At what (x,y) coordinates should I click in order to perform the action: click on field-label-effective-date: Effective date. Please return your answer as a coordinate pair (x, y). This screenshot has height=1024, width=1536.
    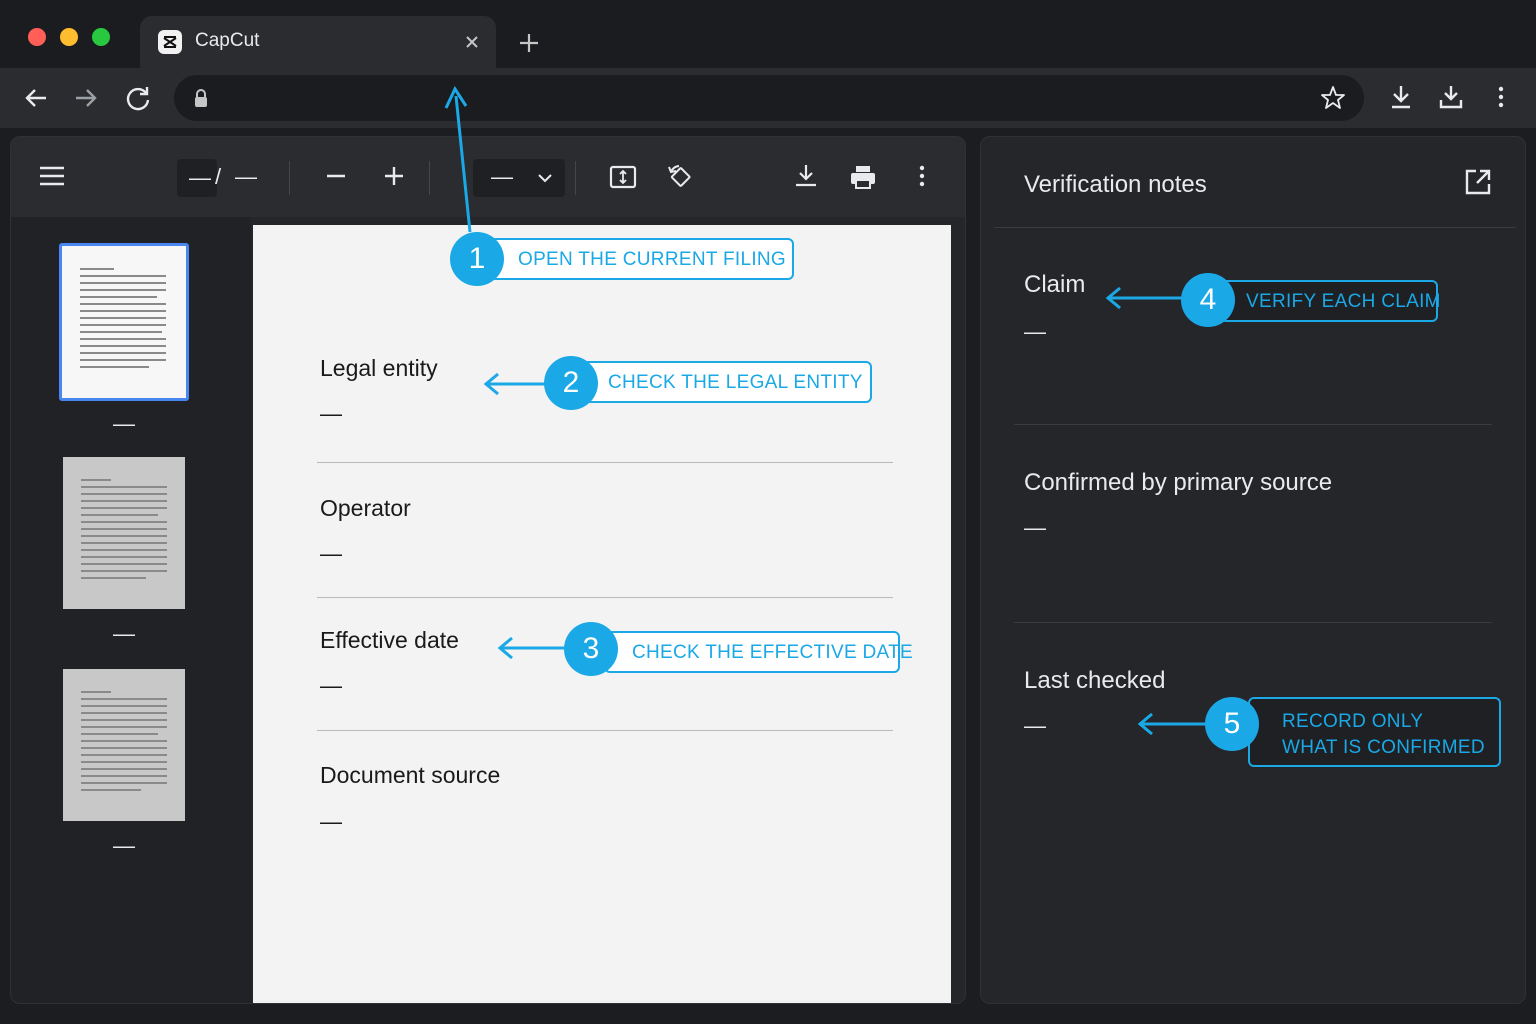
    Looking at the image, I should click on (389, 640).